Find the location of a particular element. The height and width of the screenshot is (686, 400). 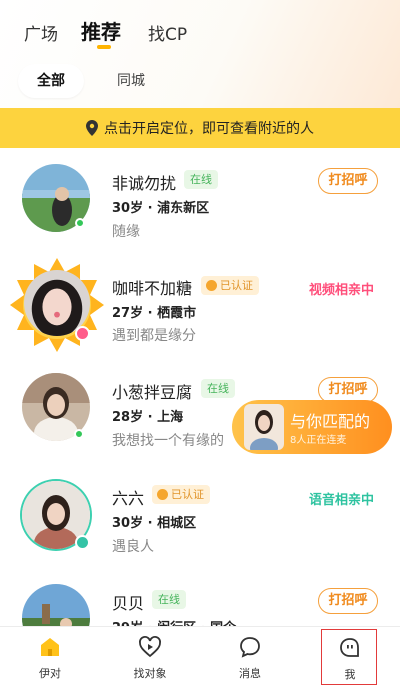

tab-me: 我 is located at coordinates (349, 657).